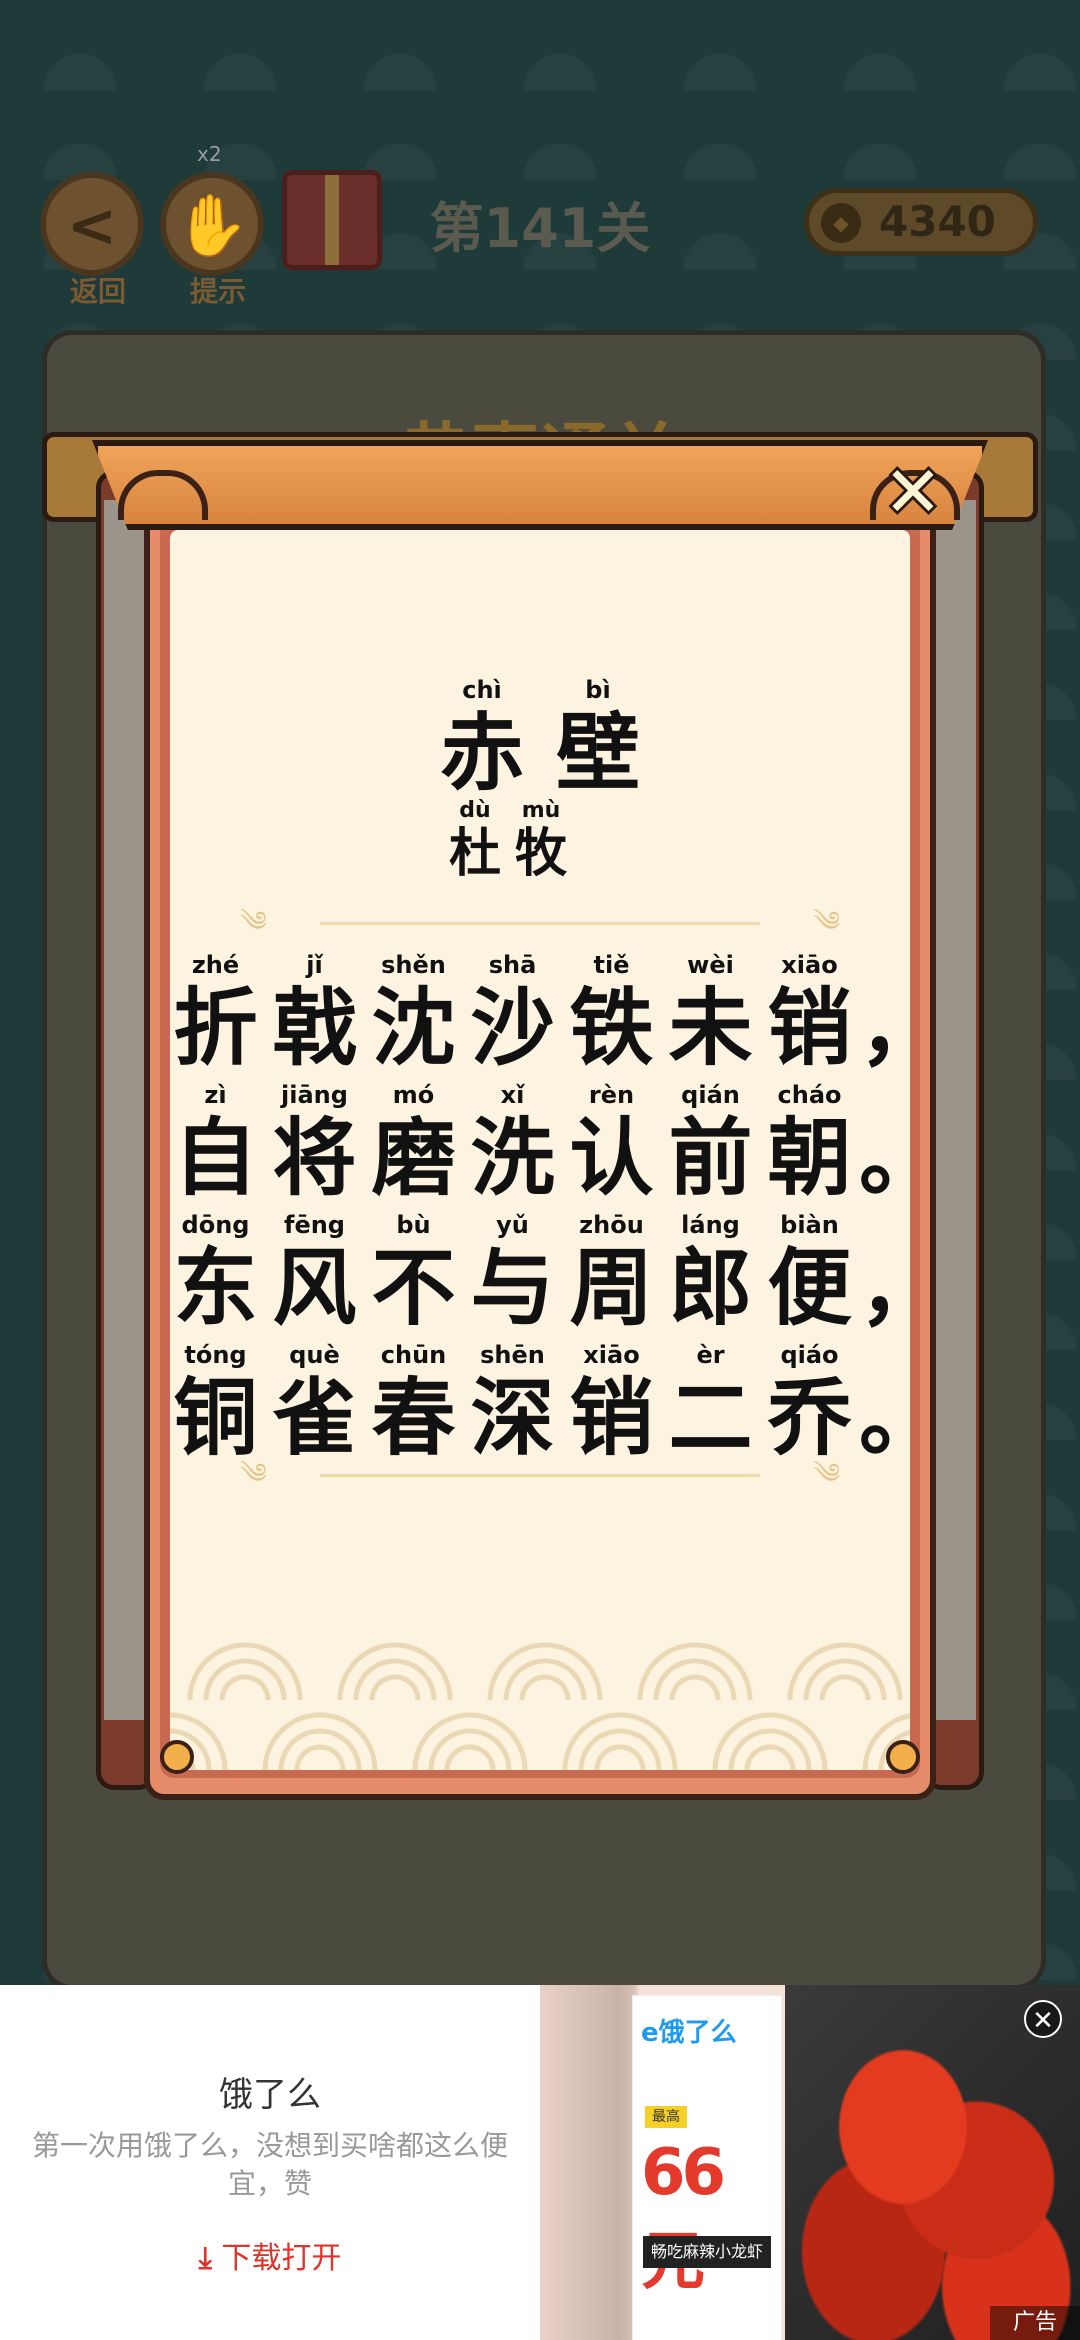  Describe the element at coordinates (413, 1158) in the screenshot. I see `hanzi: 磨` at that location.